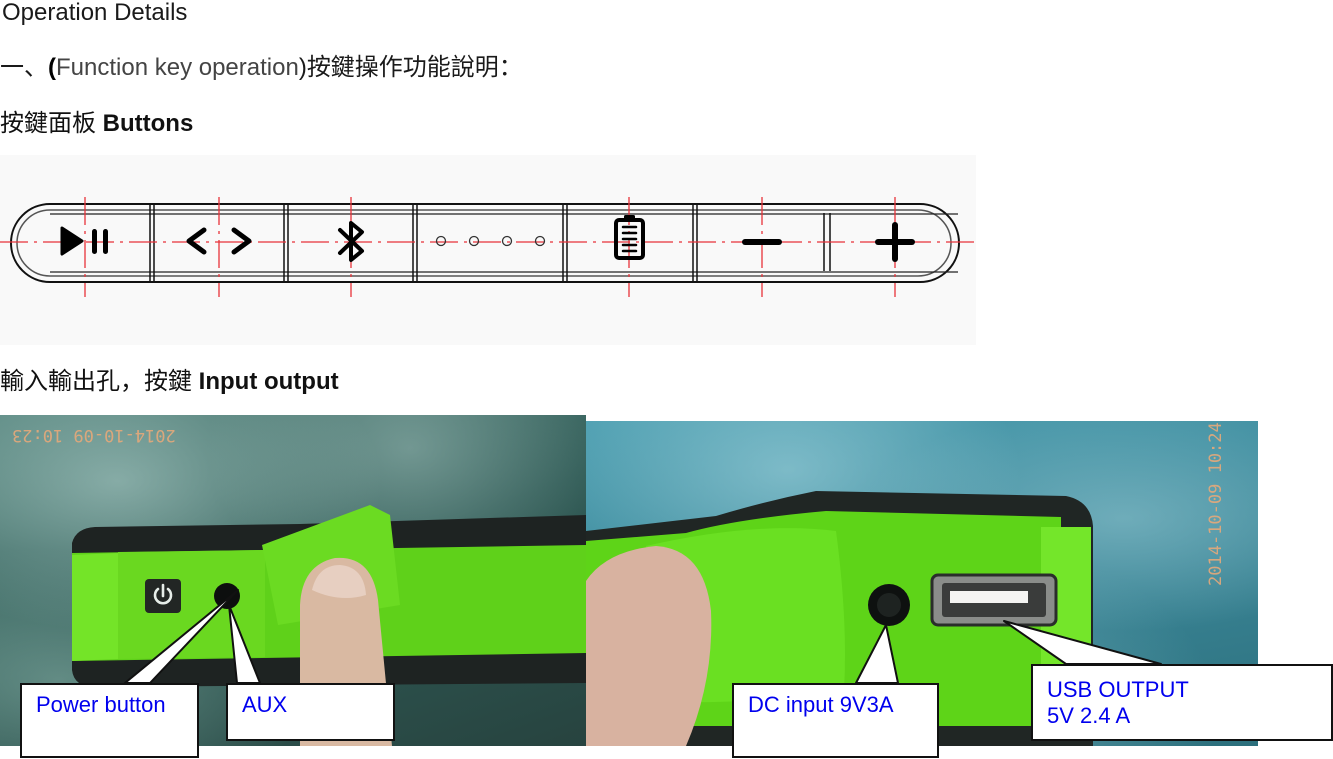 The height and width of the screenshot is (759, 1333). I want to click on buttons-heading-chinese: 按鍵面板, so click(51, 123).